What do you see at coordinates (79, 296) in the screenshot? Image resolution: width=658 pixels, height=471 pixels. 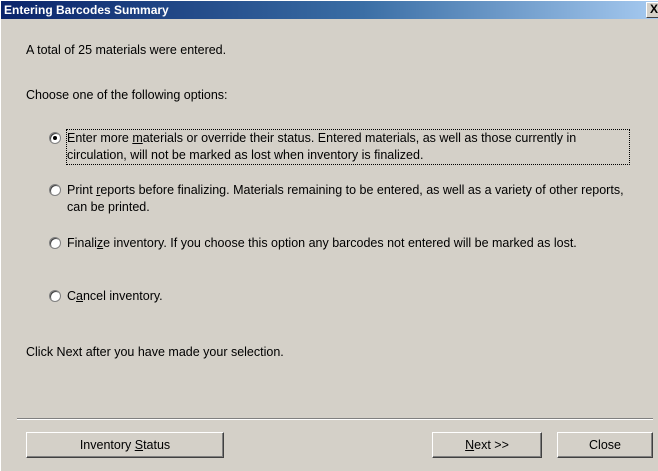 I see `option-mnemonic: a` at bounding box center [79, 296].